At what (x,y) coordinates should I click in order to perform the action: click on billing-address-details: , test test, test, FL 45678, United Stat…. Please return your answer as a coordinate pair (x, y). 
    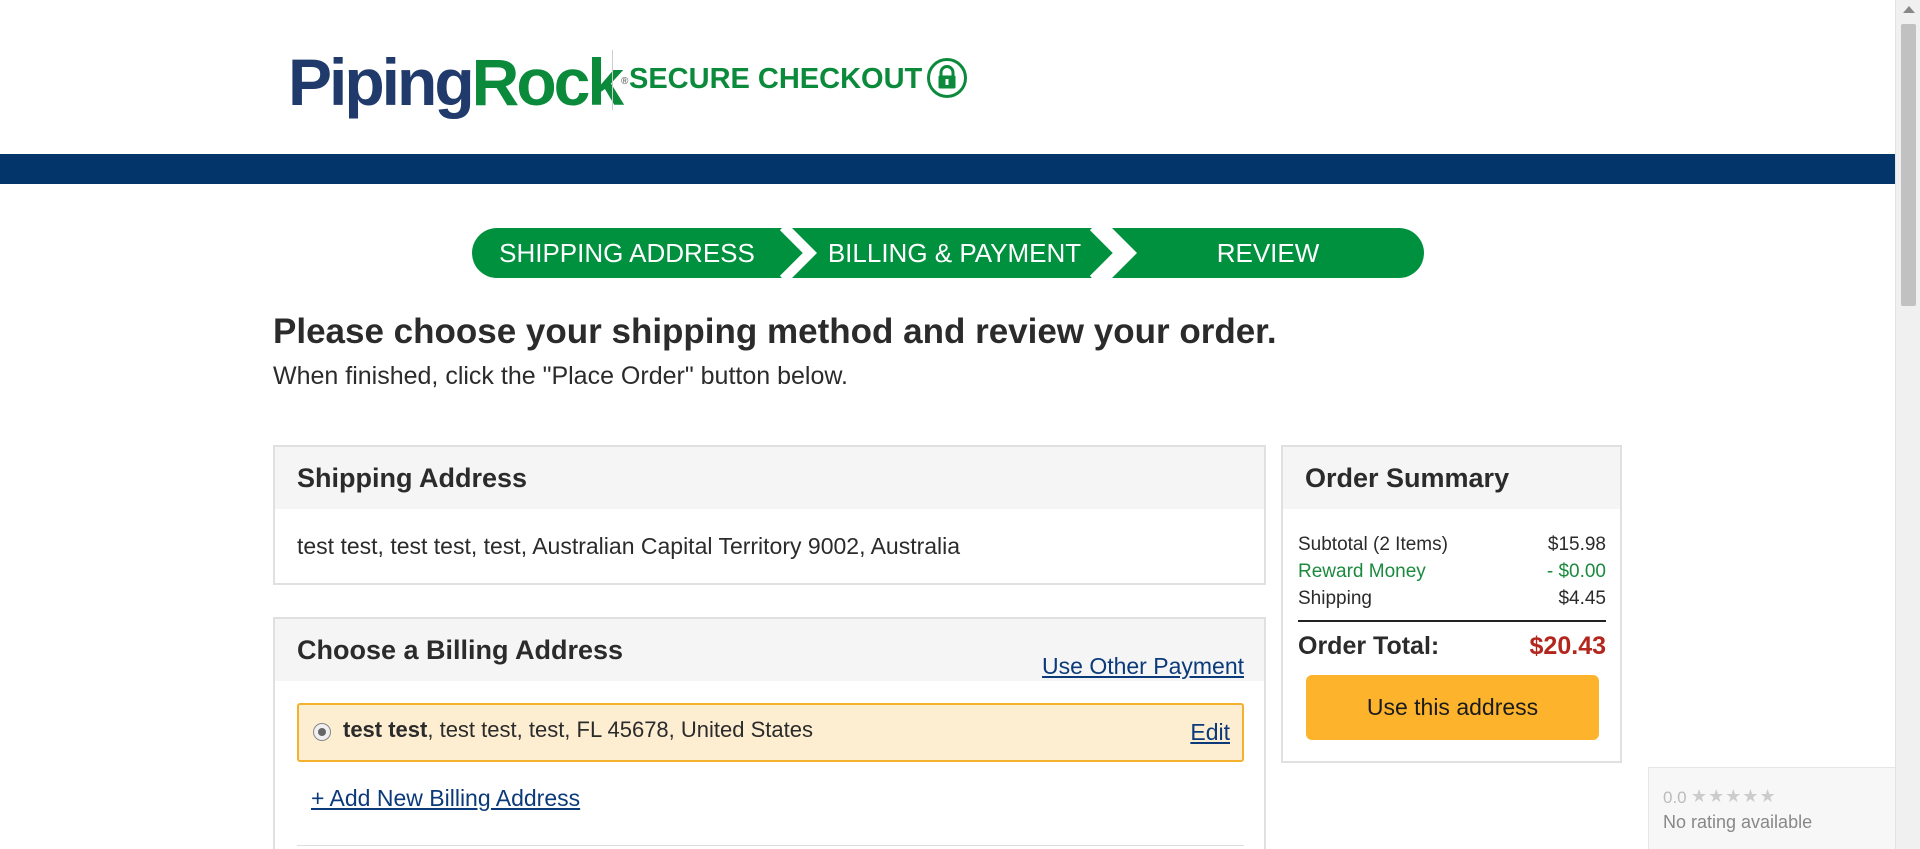
    Looking at the image, I should click on (620, 729).